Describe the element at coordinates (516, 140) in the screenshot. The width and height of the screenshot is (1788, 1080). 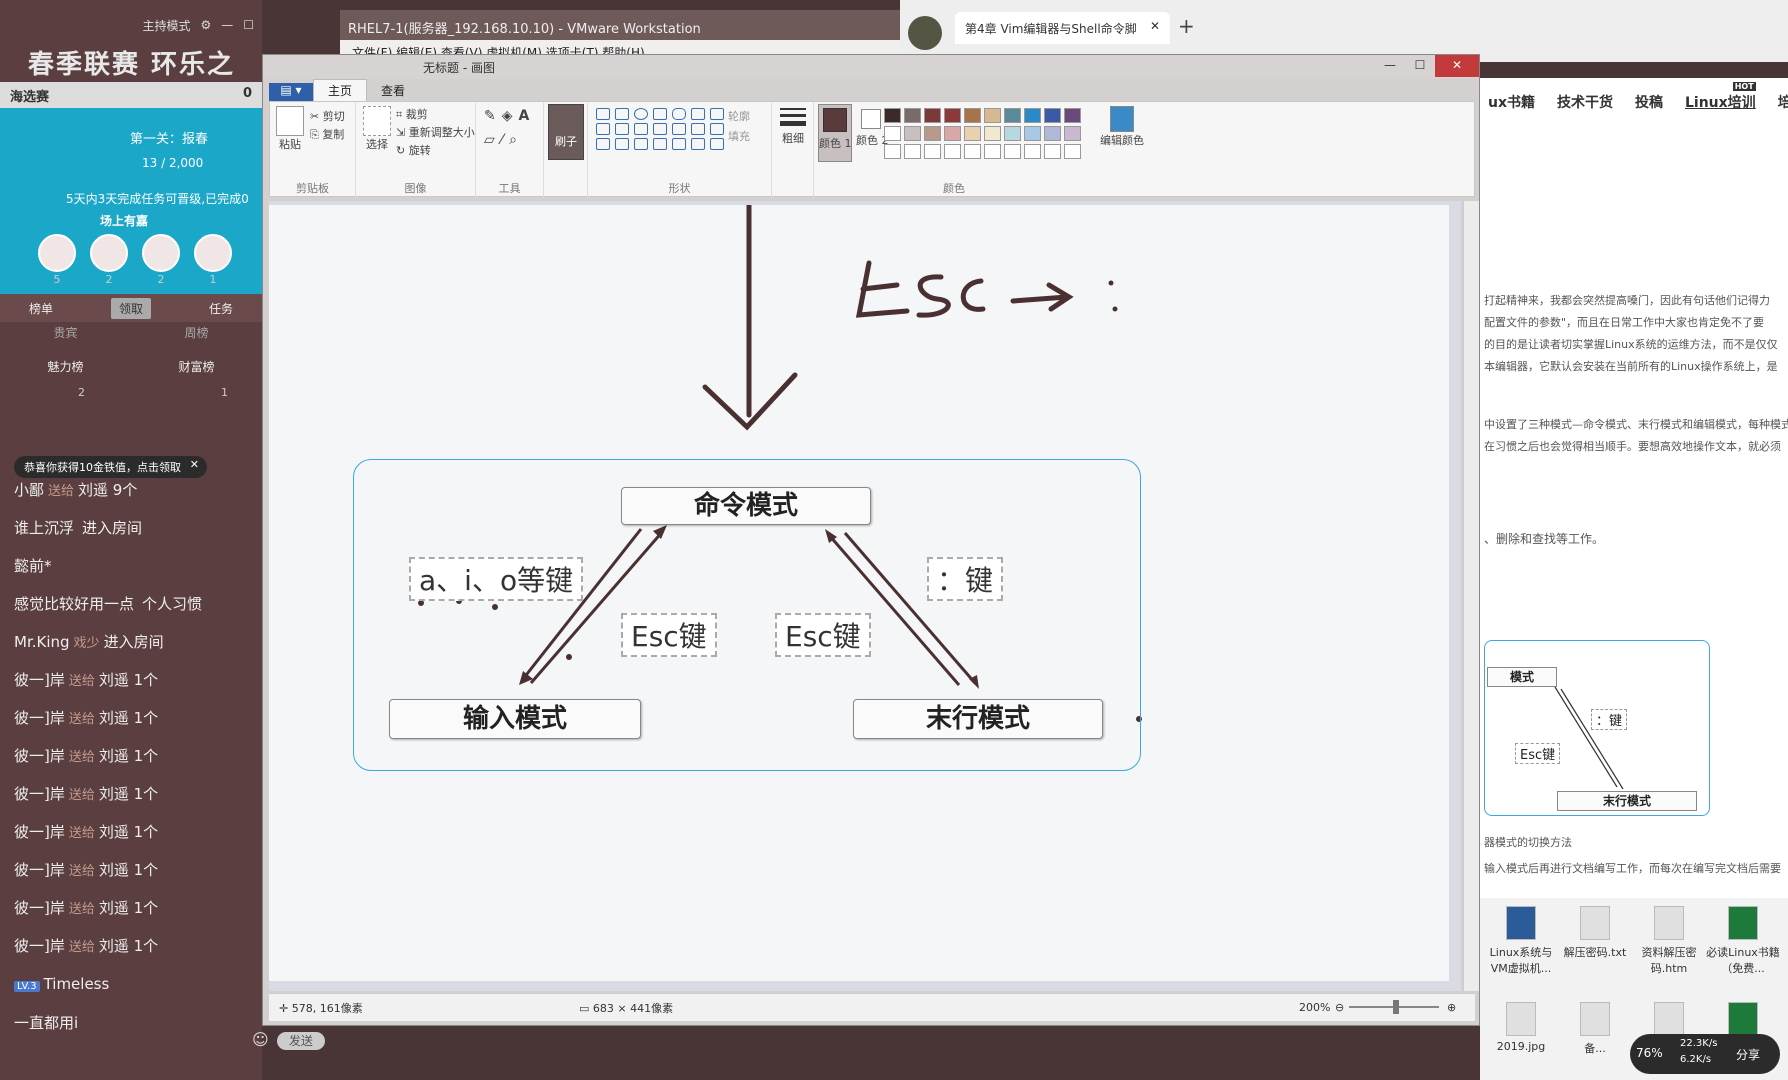
I see `magnifier-icon: ⌕` at that location.